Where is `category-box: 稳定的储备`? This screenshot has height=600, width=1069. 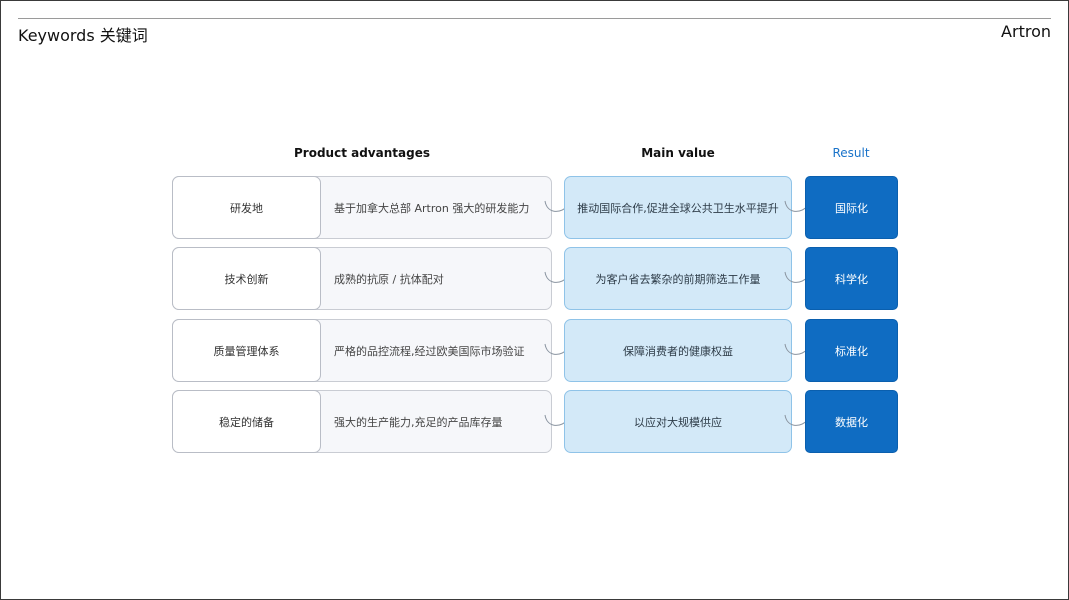
category-box: 稳定的储备 is located at coordinates (246, 421).